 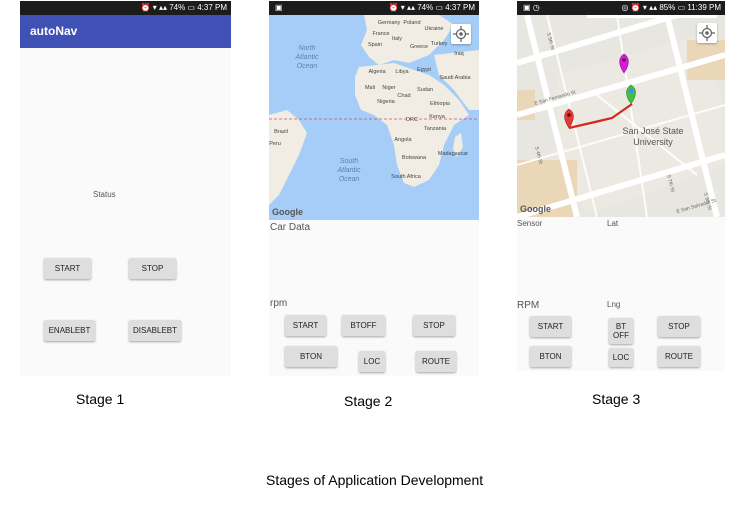 What do you see at coordinates (414, 158) in the screenshot?
I see `country-label-botswana: Botswana` at bounding box center [414, 158].